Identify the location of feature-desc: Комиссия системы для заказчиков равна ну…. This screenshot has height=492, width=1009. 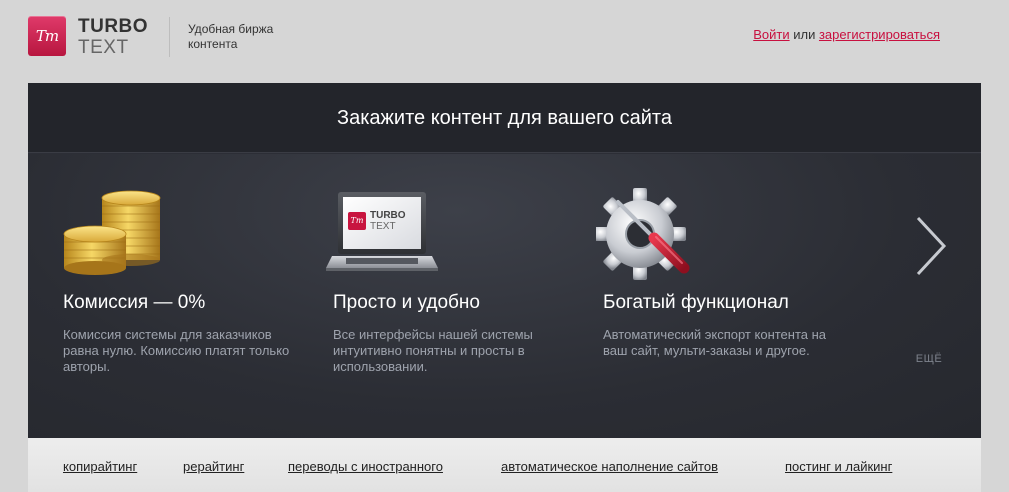
(176, 350).